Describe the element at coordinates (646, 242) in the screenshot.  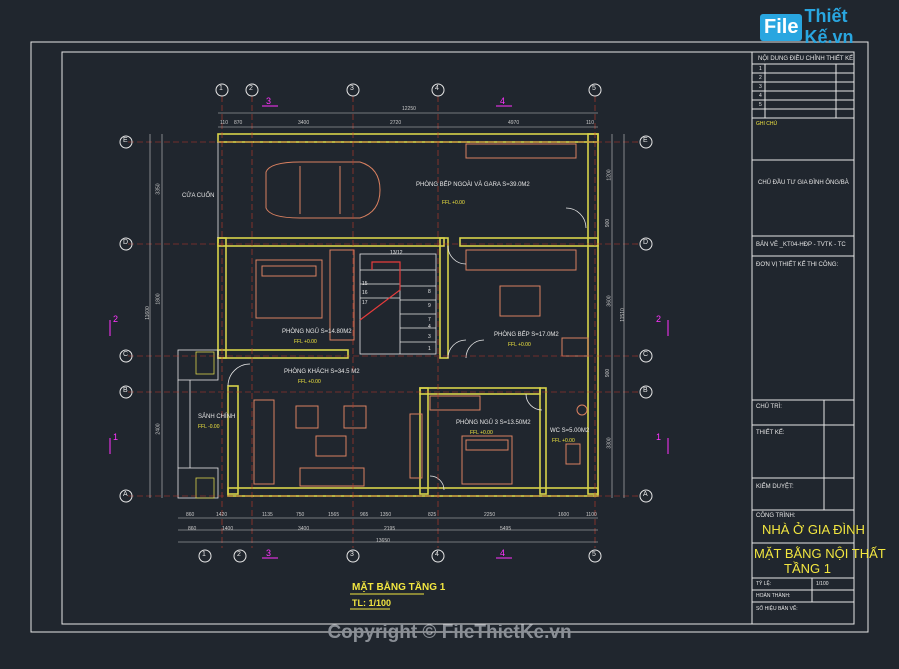
I see `axis-right-D: D` at that location.